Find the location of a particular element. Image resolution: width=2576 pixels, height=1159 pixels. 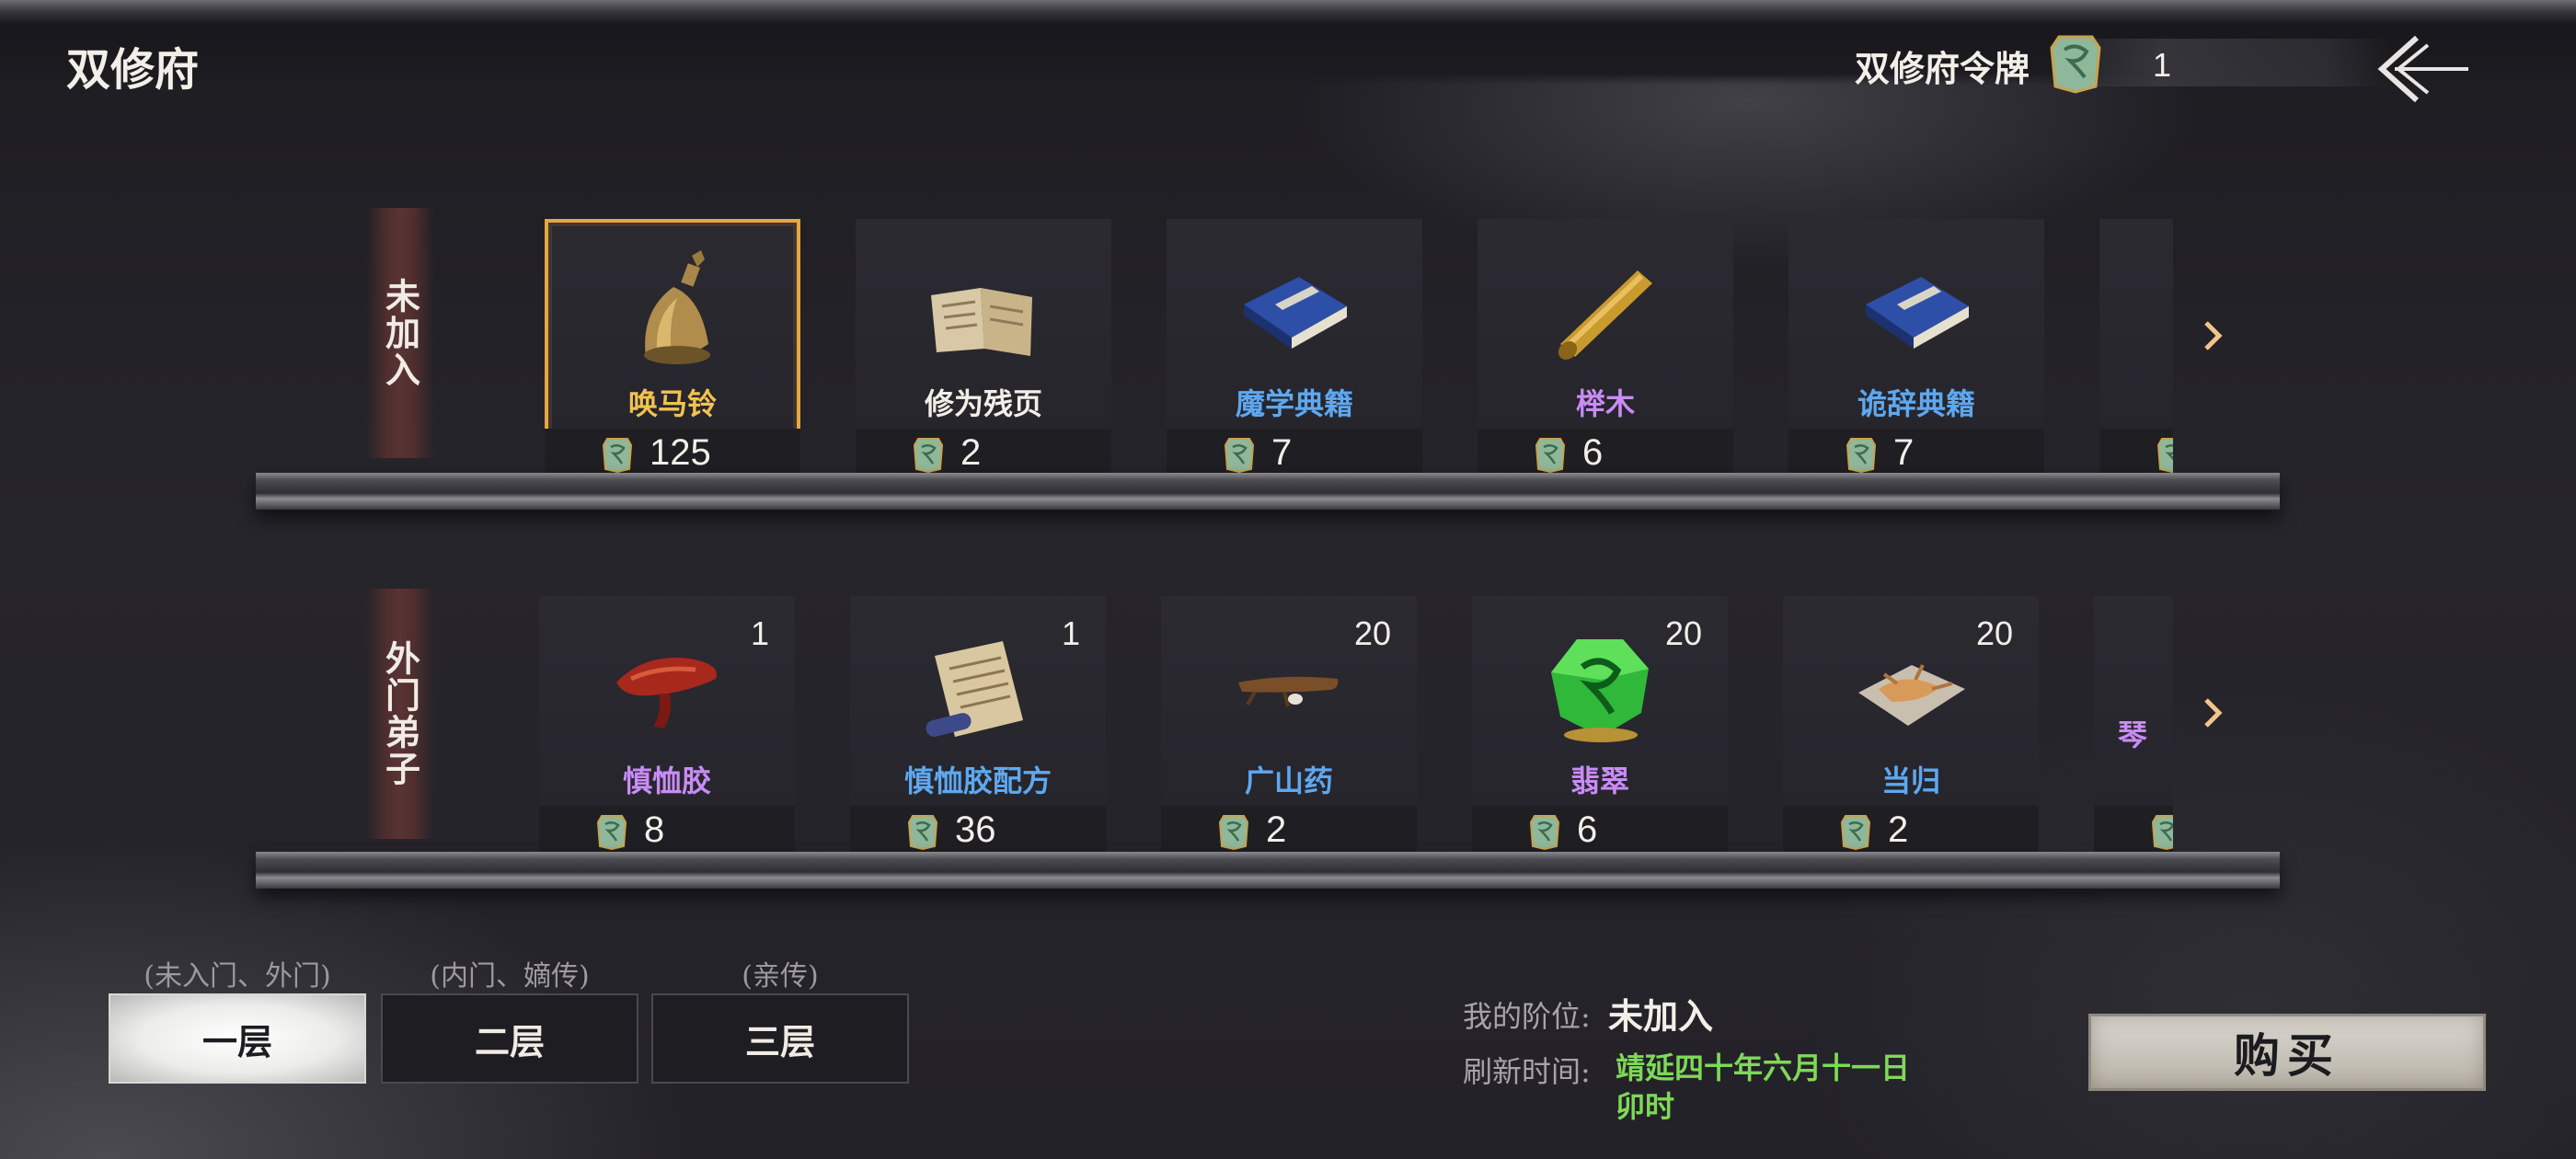

item-name: 魔学典籍 is located at coordinates (1294, 403).